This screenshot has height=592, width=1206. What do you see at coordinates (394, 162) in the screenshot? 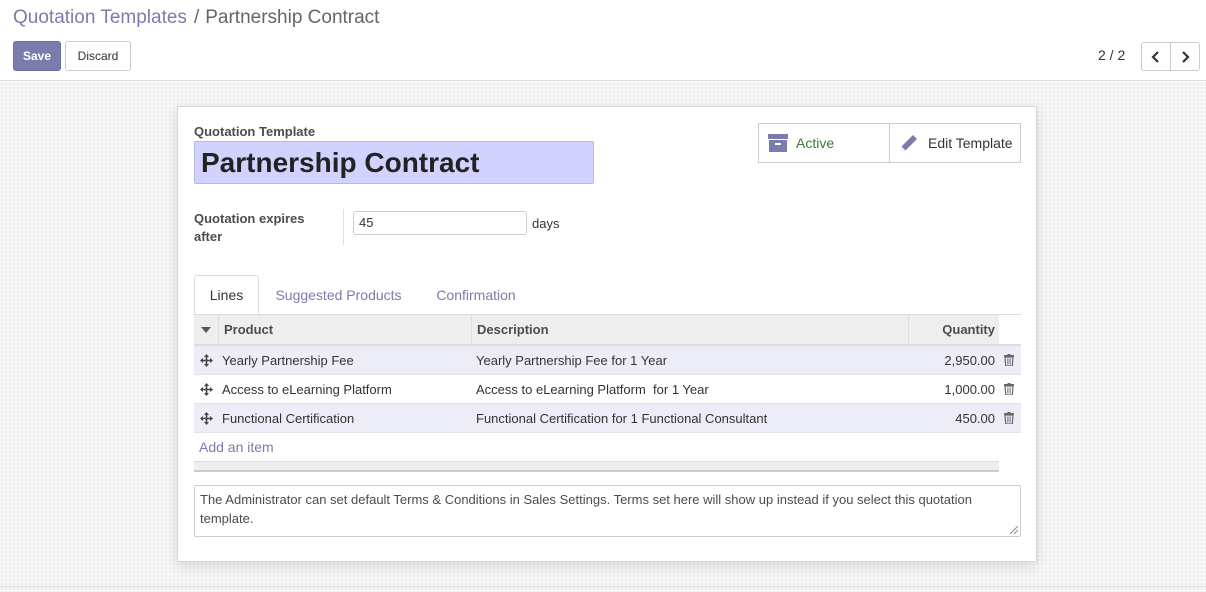
I see `template-name-input: Partnership Contract` at bounding box center [394, 162].